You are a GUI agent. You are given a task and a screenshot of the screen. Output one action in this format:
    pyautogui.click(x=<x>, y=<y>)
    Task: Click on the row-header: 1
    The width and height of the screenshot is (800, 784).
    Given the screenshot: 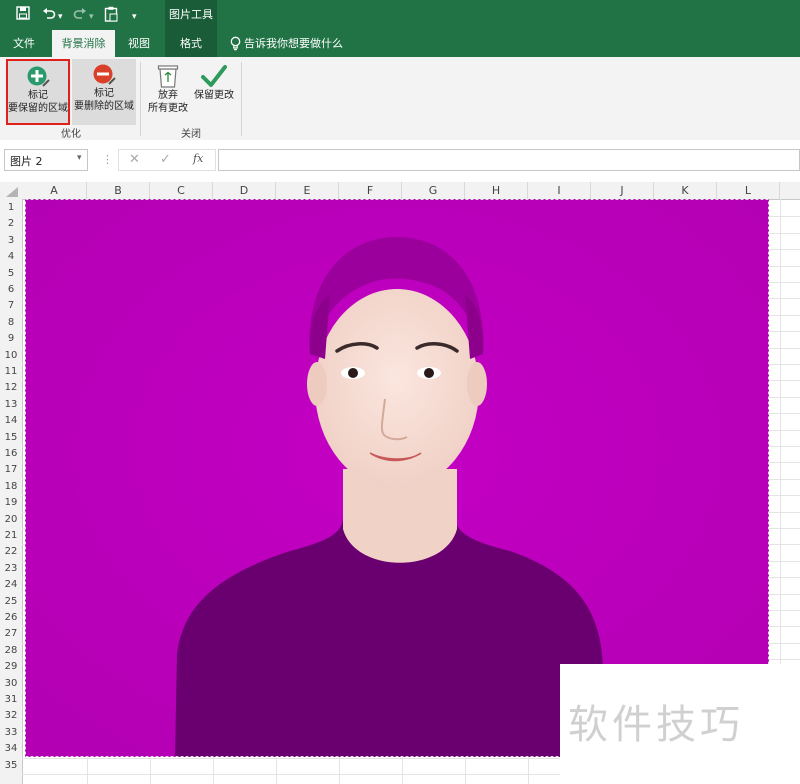 What is the action you would take?
    pyautogui.click(x=11, y=208)
    